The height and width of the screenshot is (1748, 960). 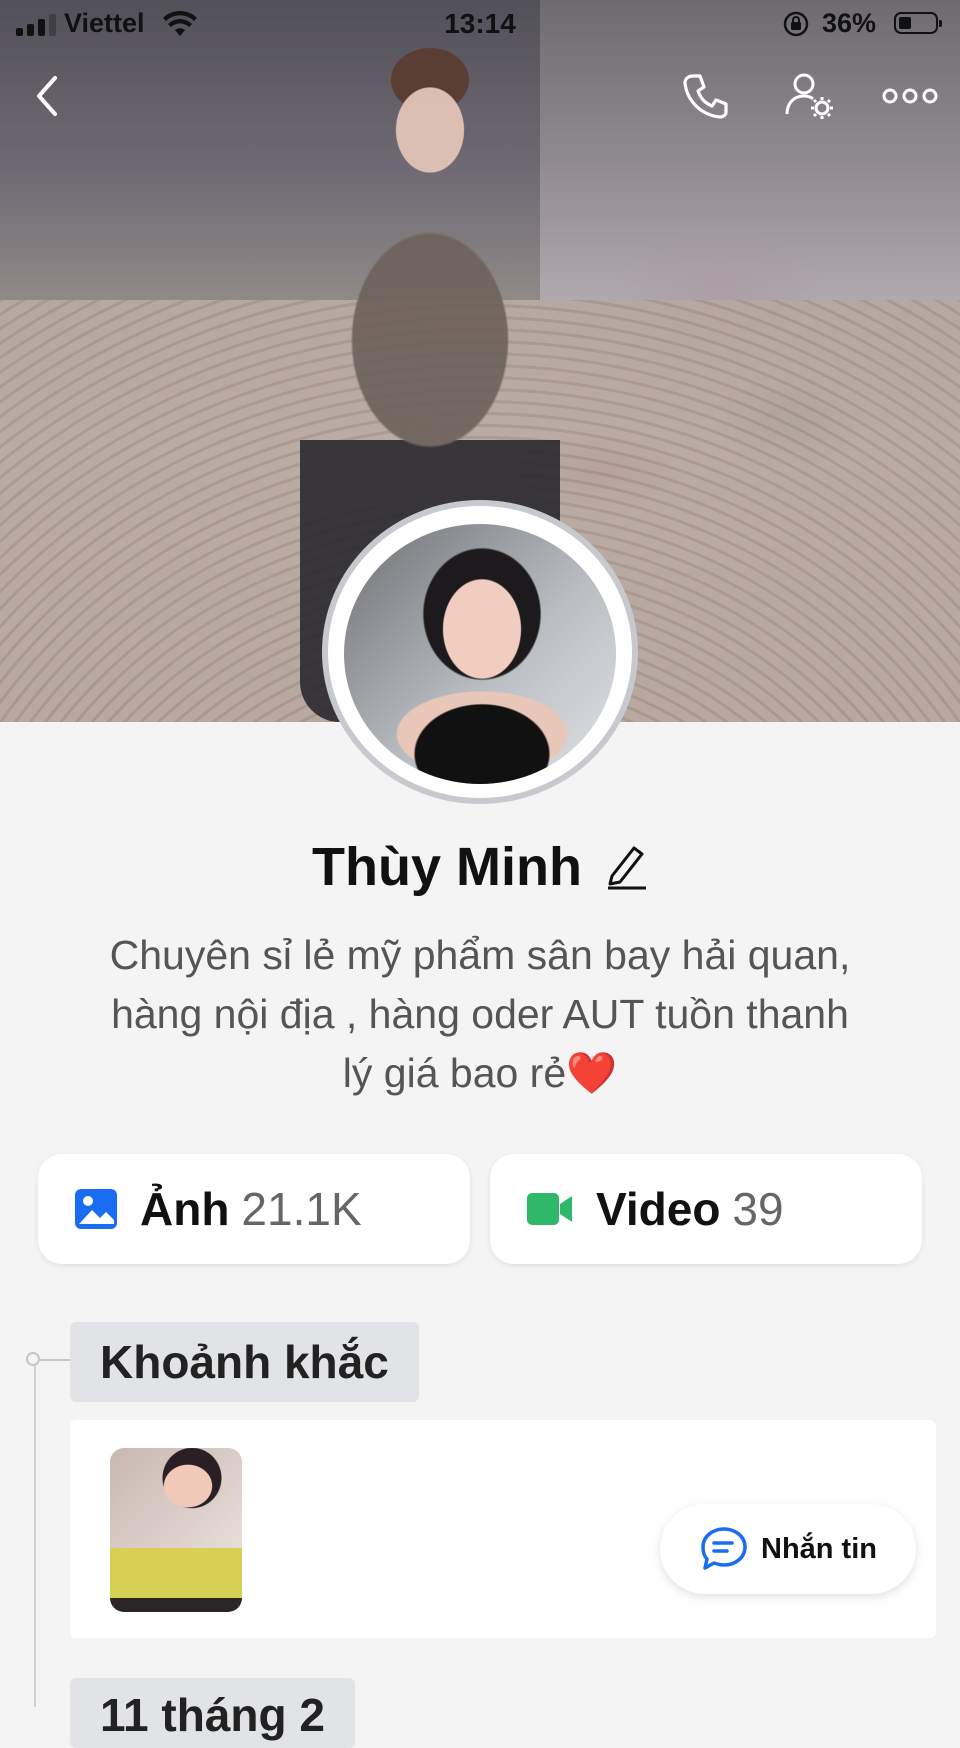 I want to click on bio-line: hàng nội địa , hàng oder AUT tuồn thanh, so click(x=480, y=1014).